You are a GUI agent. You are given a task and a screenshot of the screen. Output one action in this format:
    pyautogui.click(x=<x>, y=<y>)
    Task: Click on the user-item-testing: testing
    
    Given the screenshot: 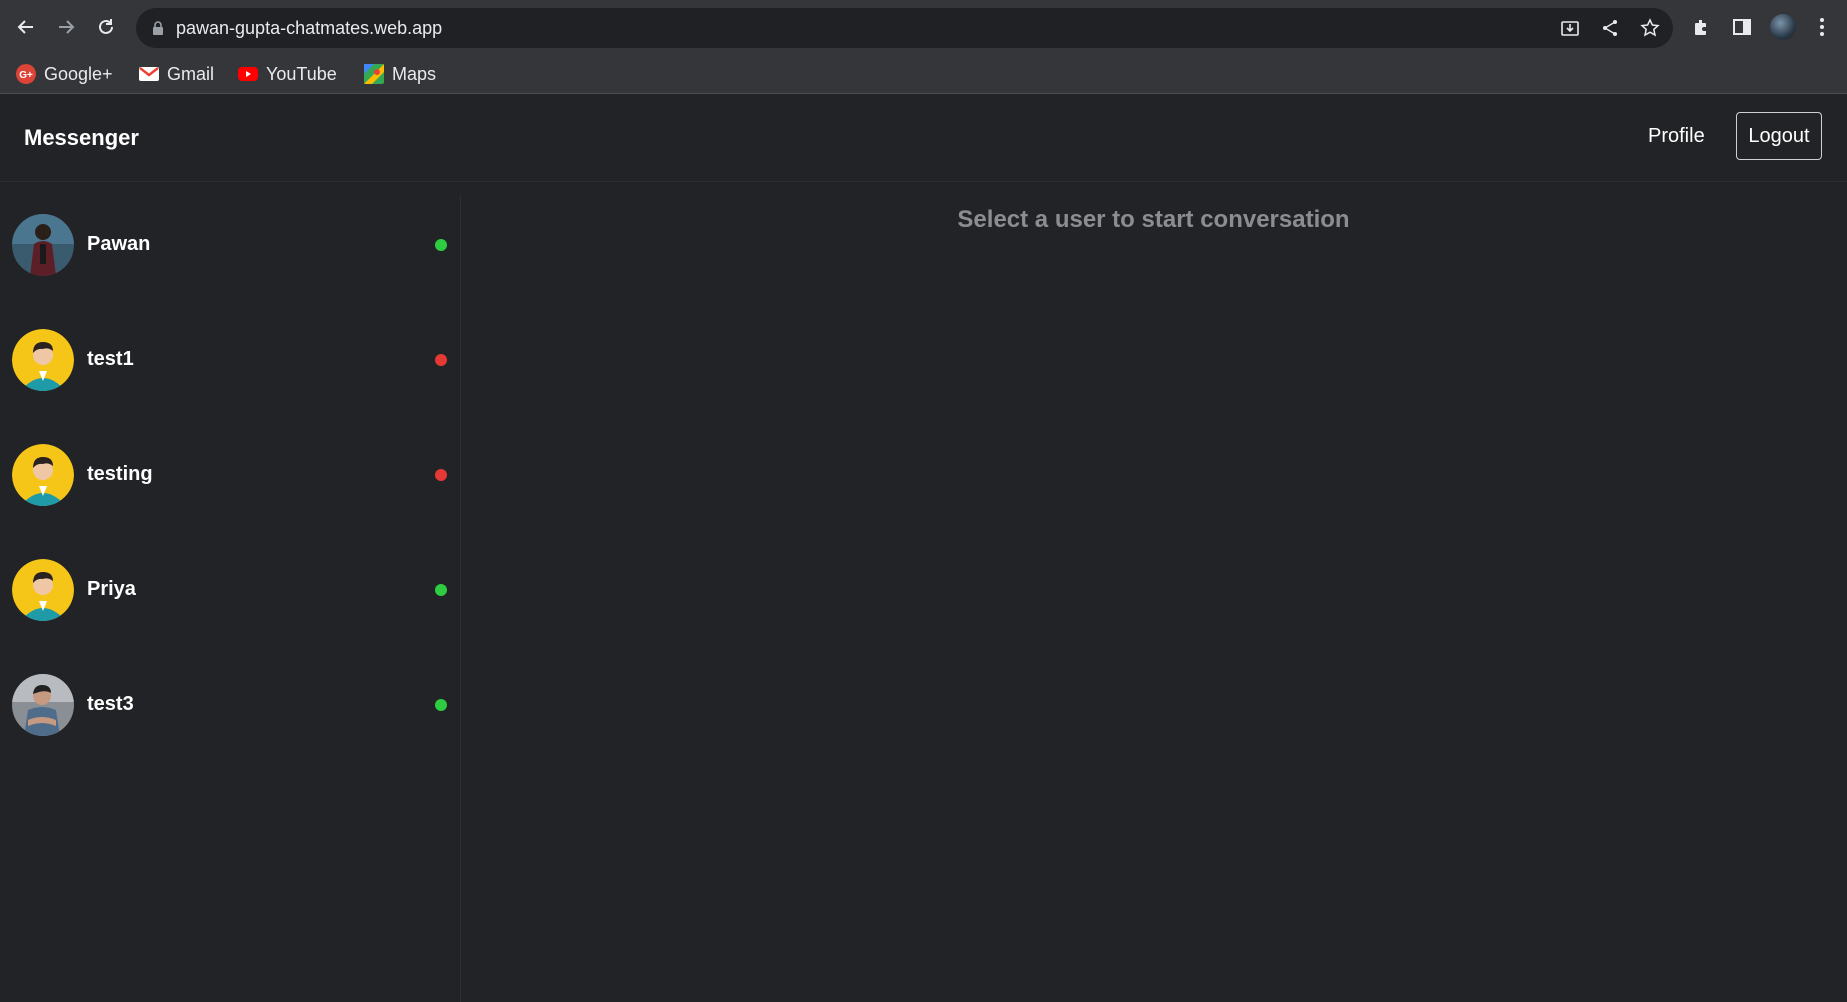 What is the action you would take?
    pyautogui.click(x=230, y=475)
    